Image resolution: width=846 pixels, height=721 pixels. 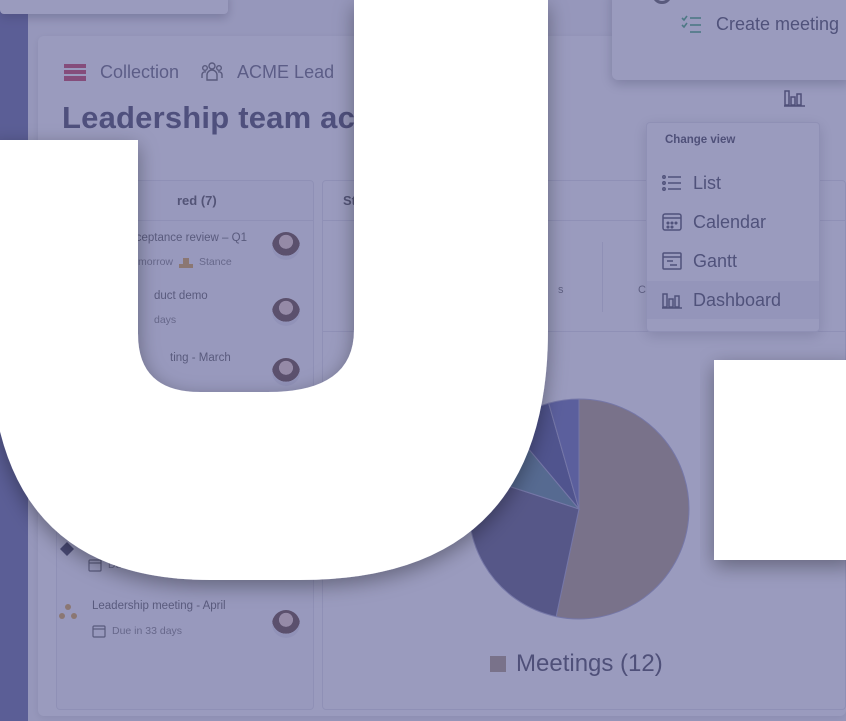 What do you see at coordinates (198, 72) in the screenshot?
I see `breadcrumb: Collection ACME Lead` at bounding box center [198, 72].